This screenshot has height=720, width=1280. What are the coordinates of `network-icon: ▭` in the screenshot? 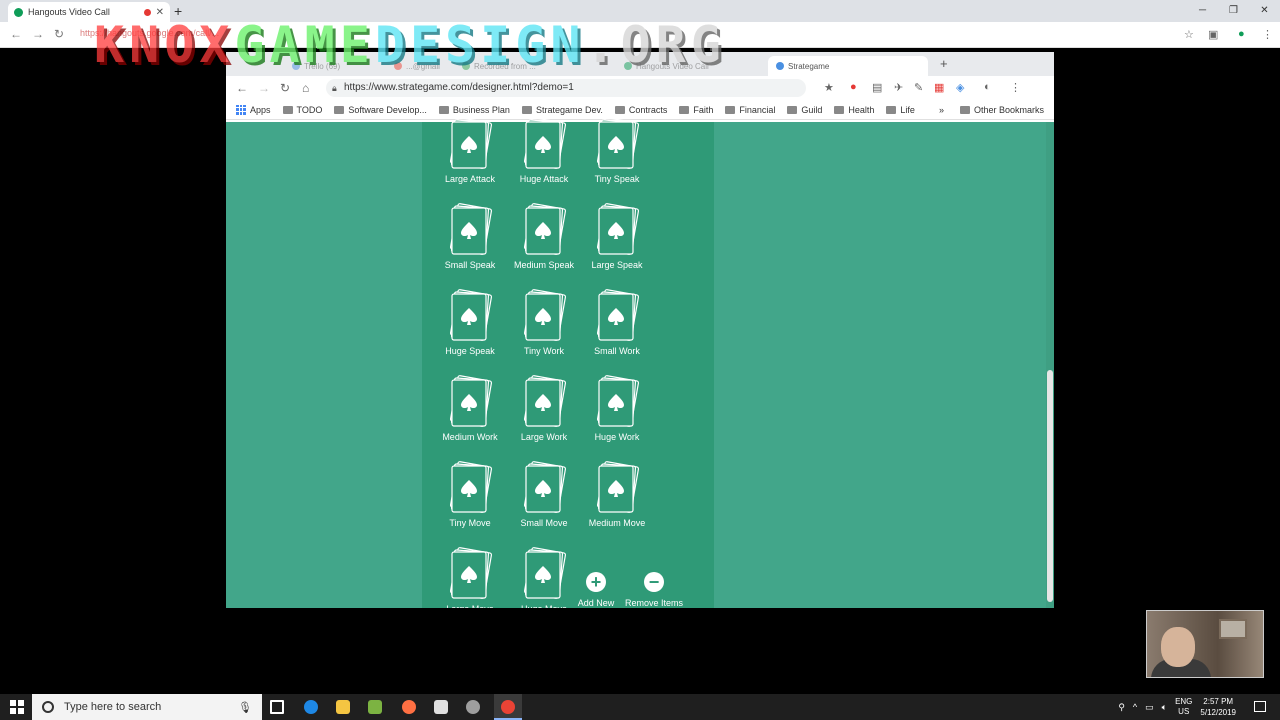 It's located at (1149, 707).